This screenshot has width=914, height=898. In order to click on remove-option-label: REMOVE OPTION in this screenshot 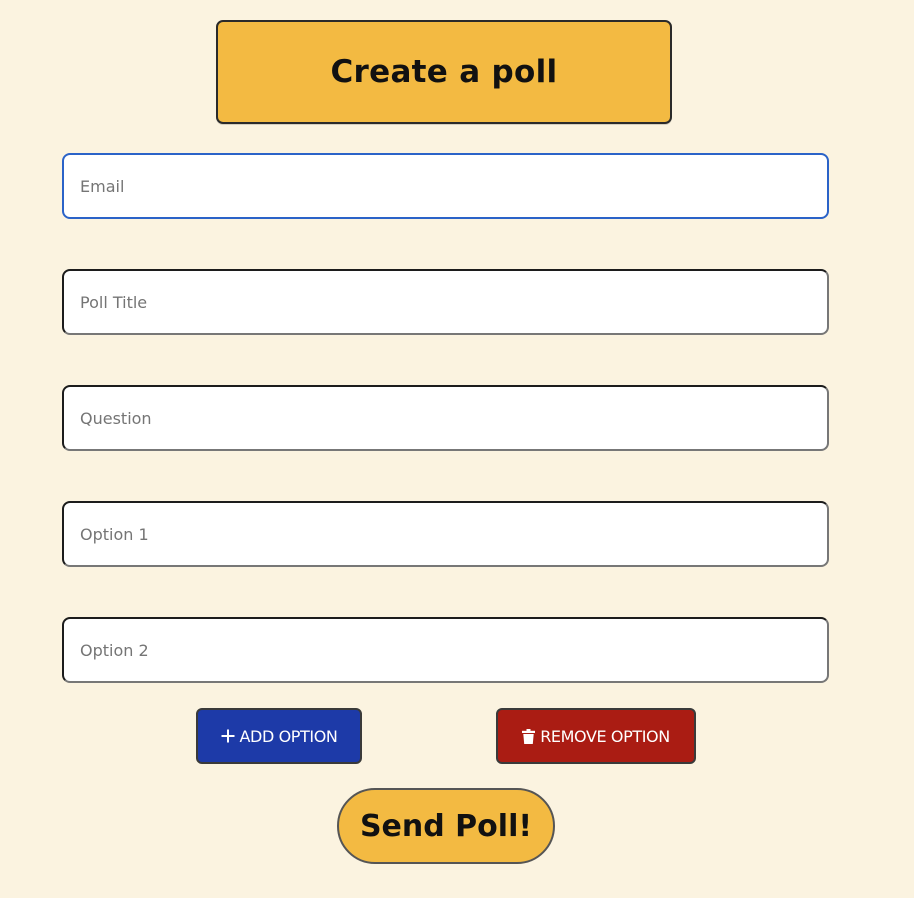, I will do `click(605, 736)`.